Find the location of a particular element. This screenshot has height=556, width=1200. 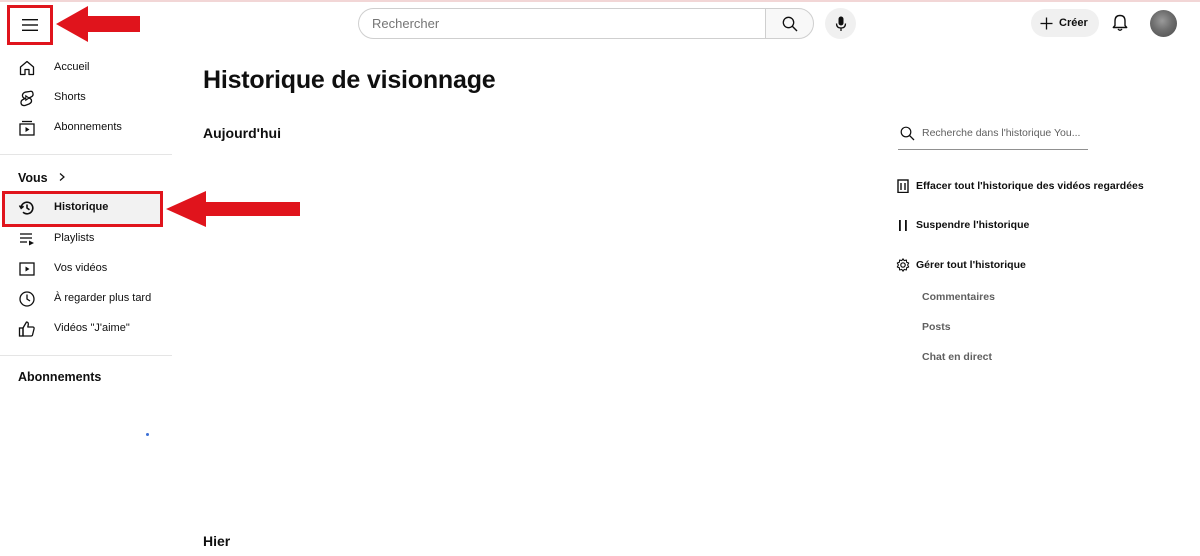

subscriptions-icon is located at coordinates (27, 128).